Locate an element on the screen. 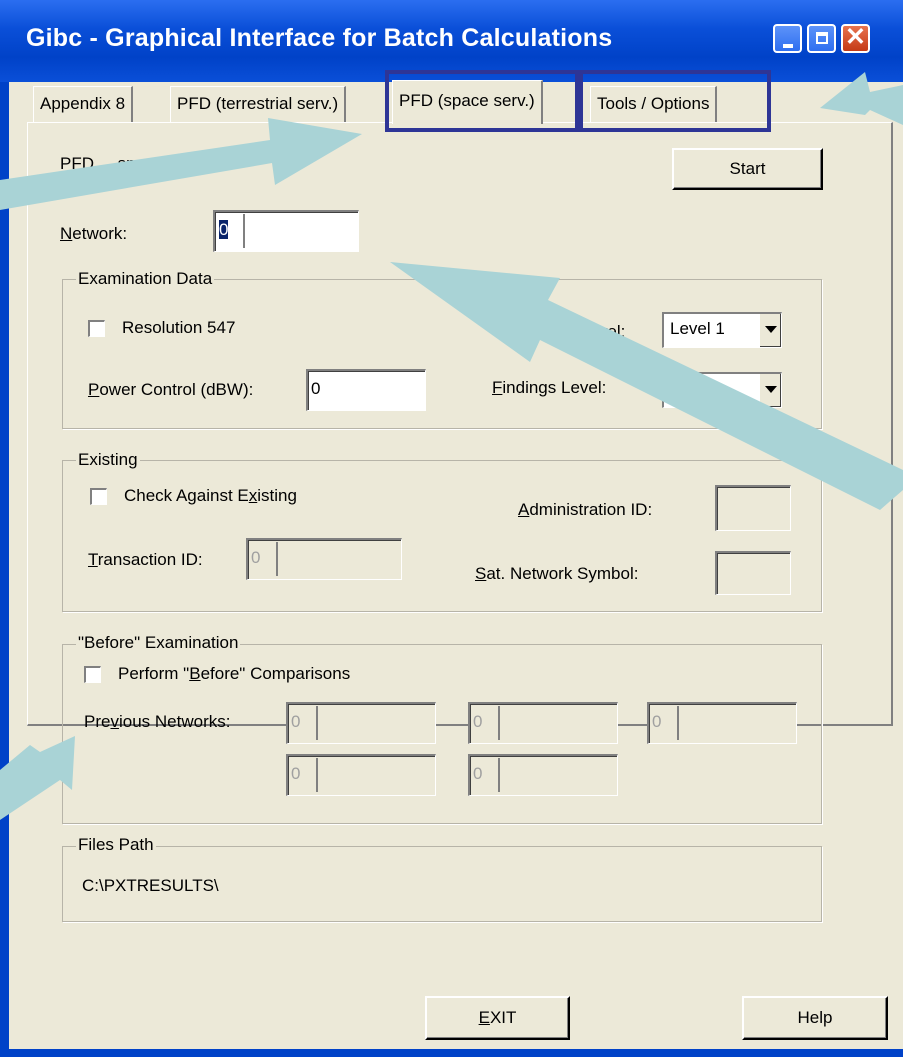 The height and width of the screenshot is (1057, 903). files-path-value: C:\PXTRESULTS\ is located at coordinates (150, 885).